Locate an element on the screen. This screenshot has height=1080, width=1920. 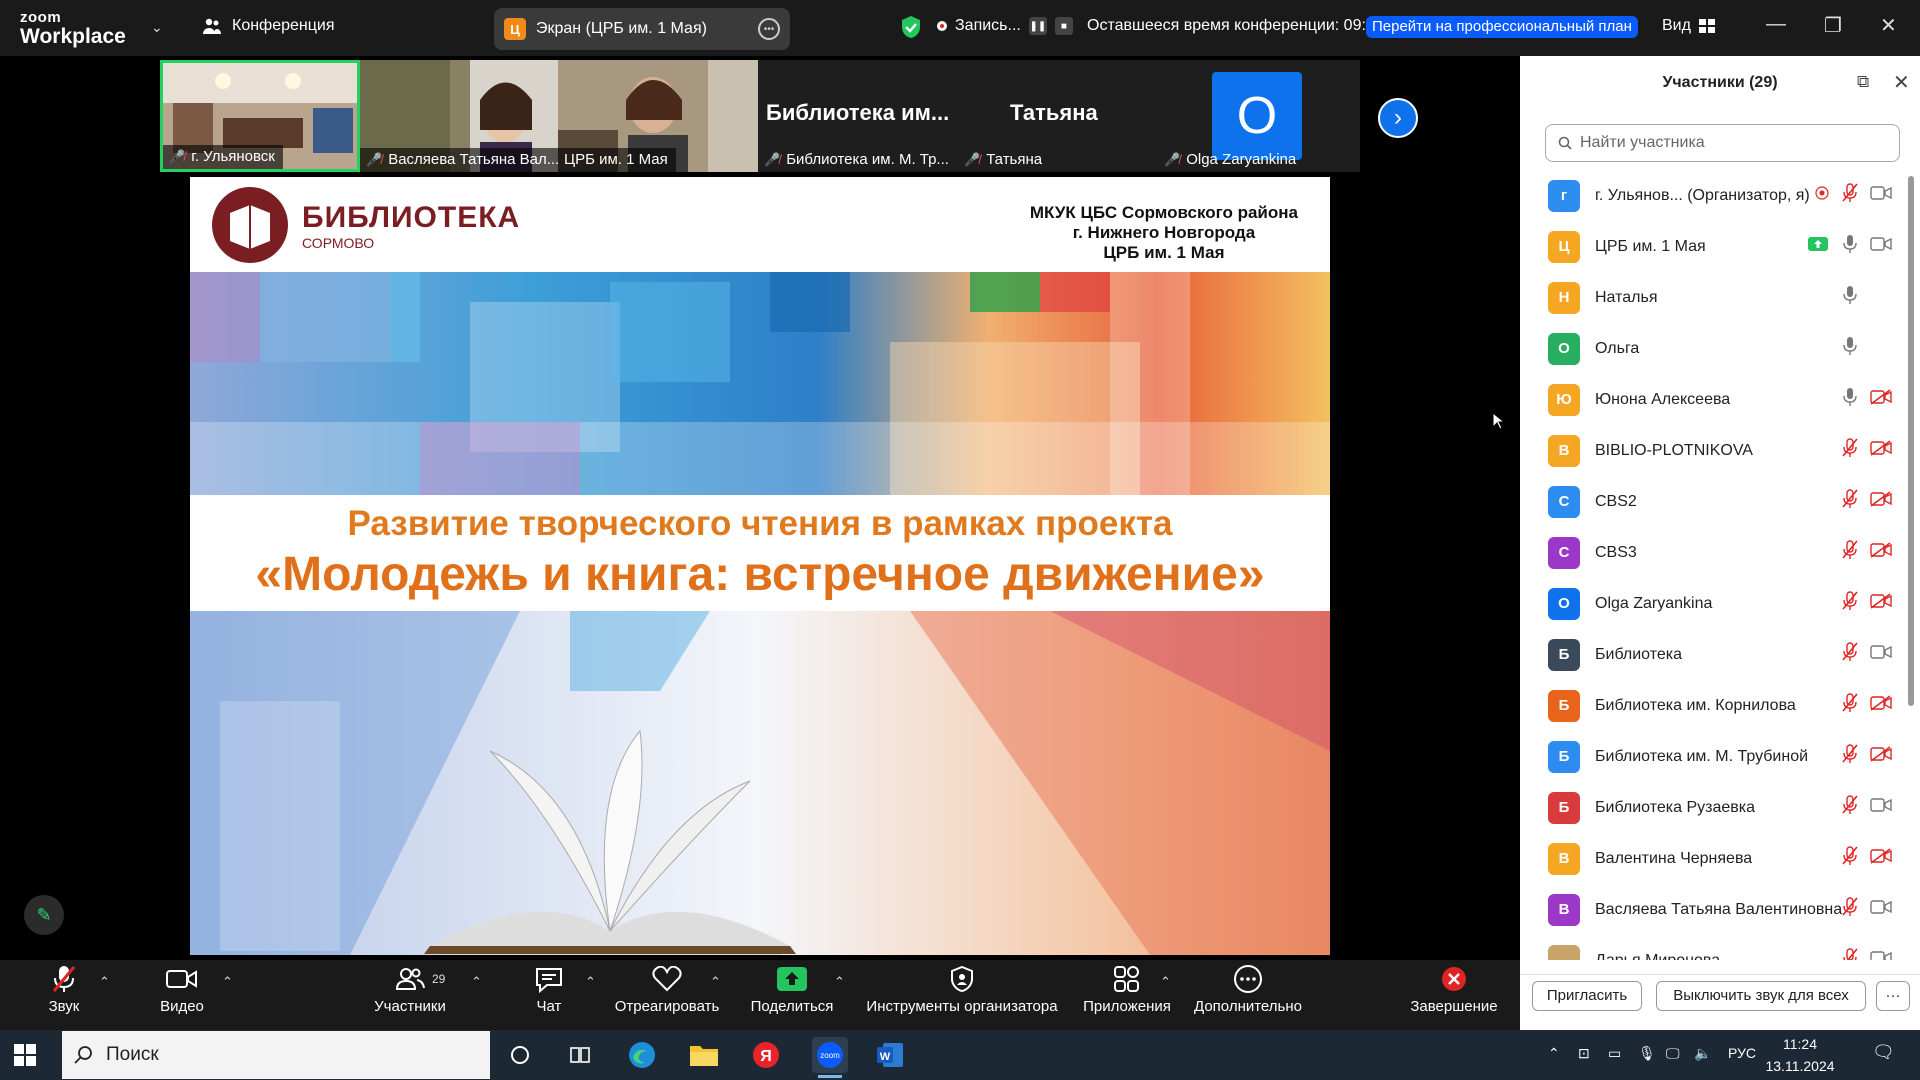
minimize-icon: — is located at coordinates (1776, 24).